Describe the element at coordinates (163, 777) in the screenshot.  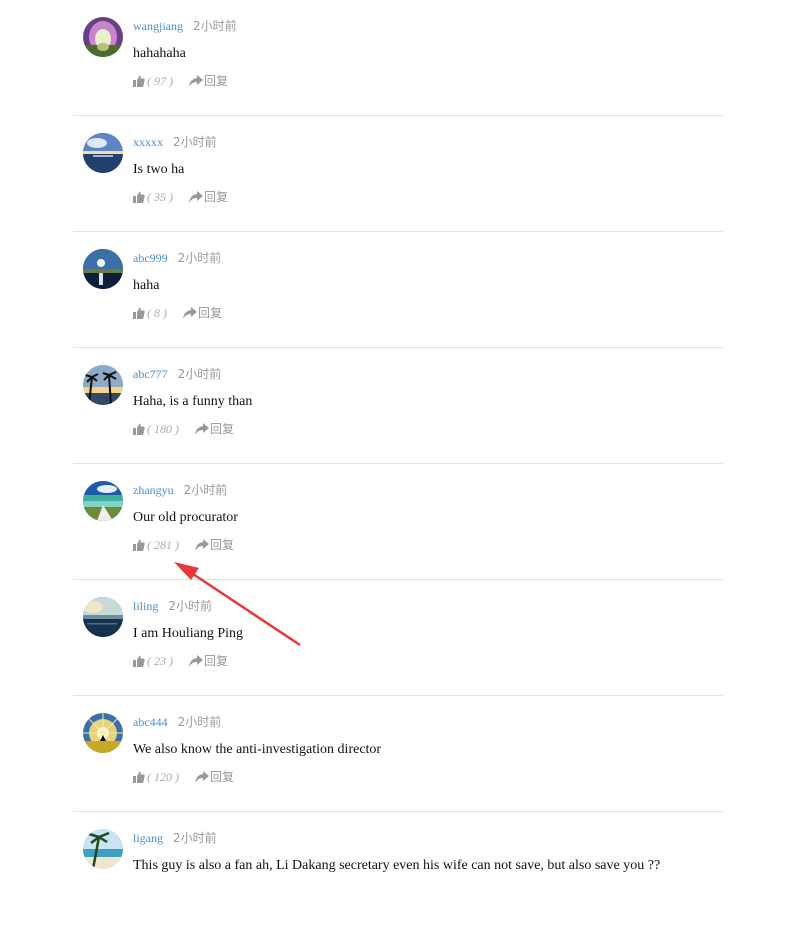
I see `like-count: 120` at that location.